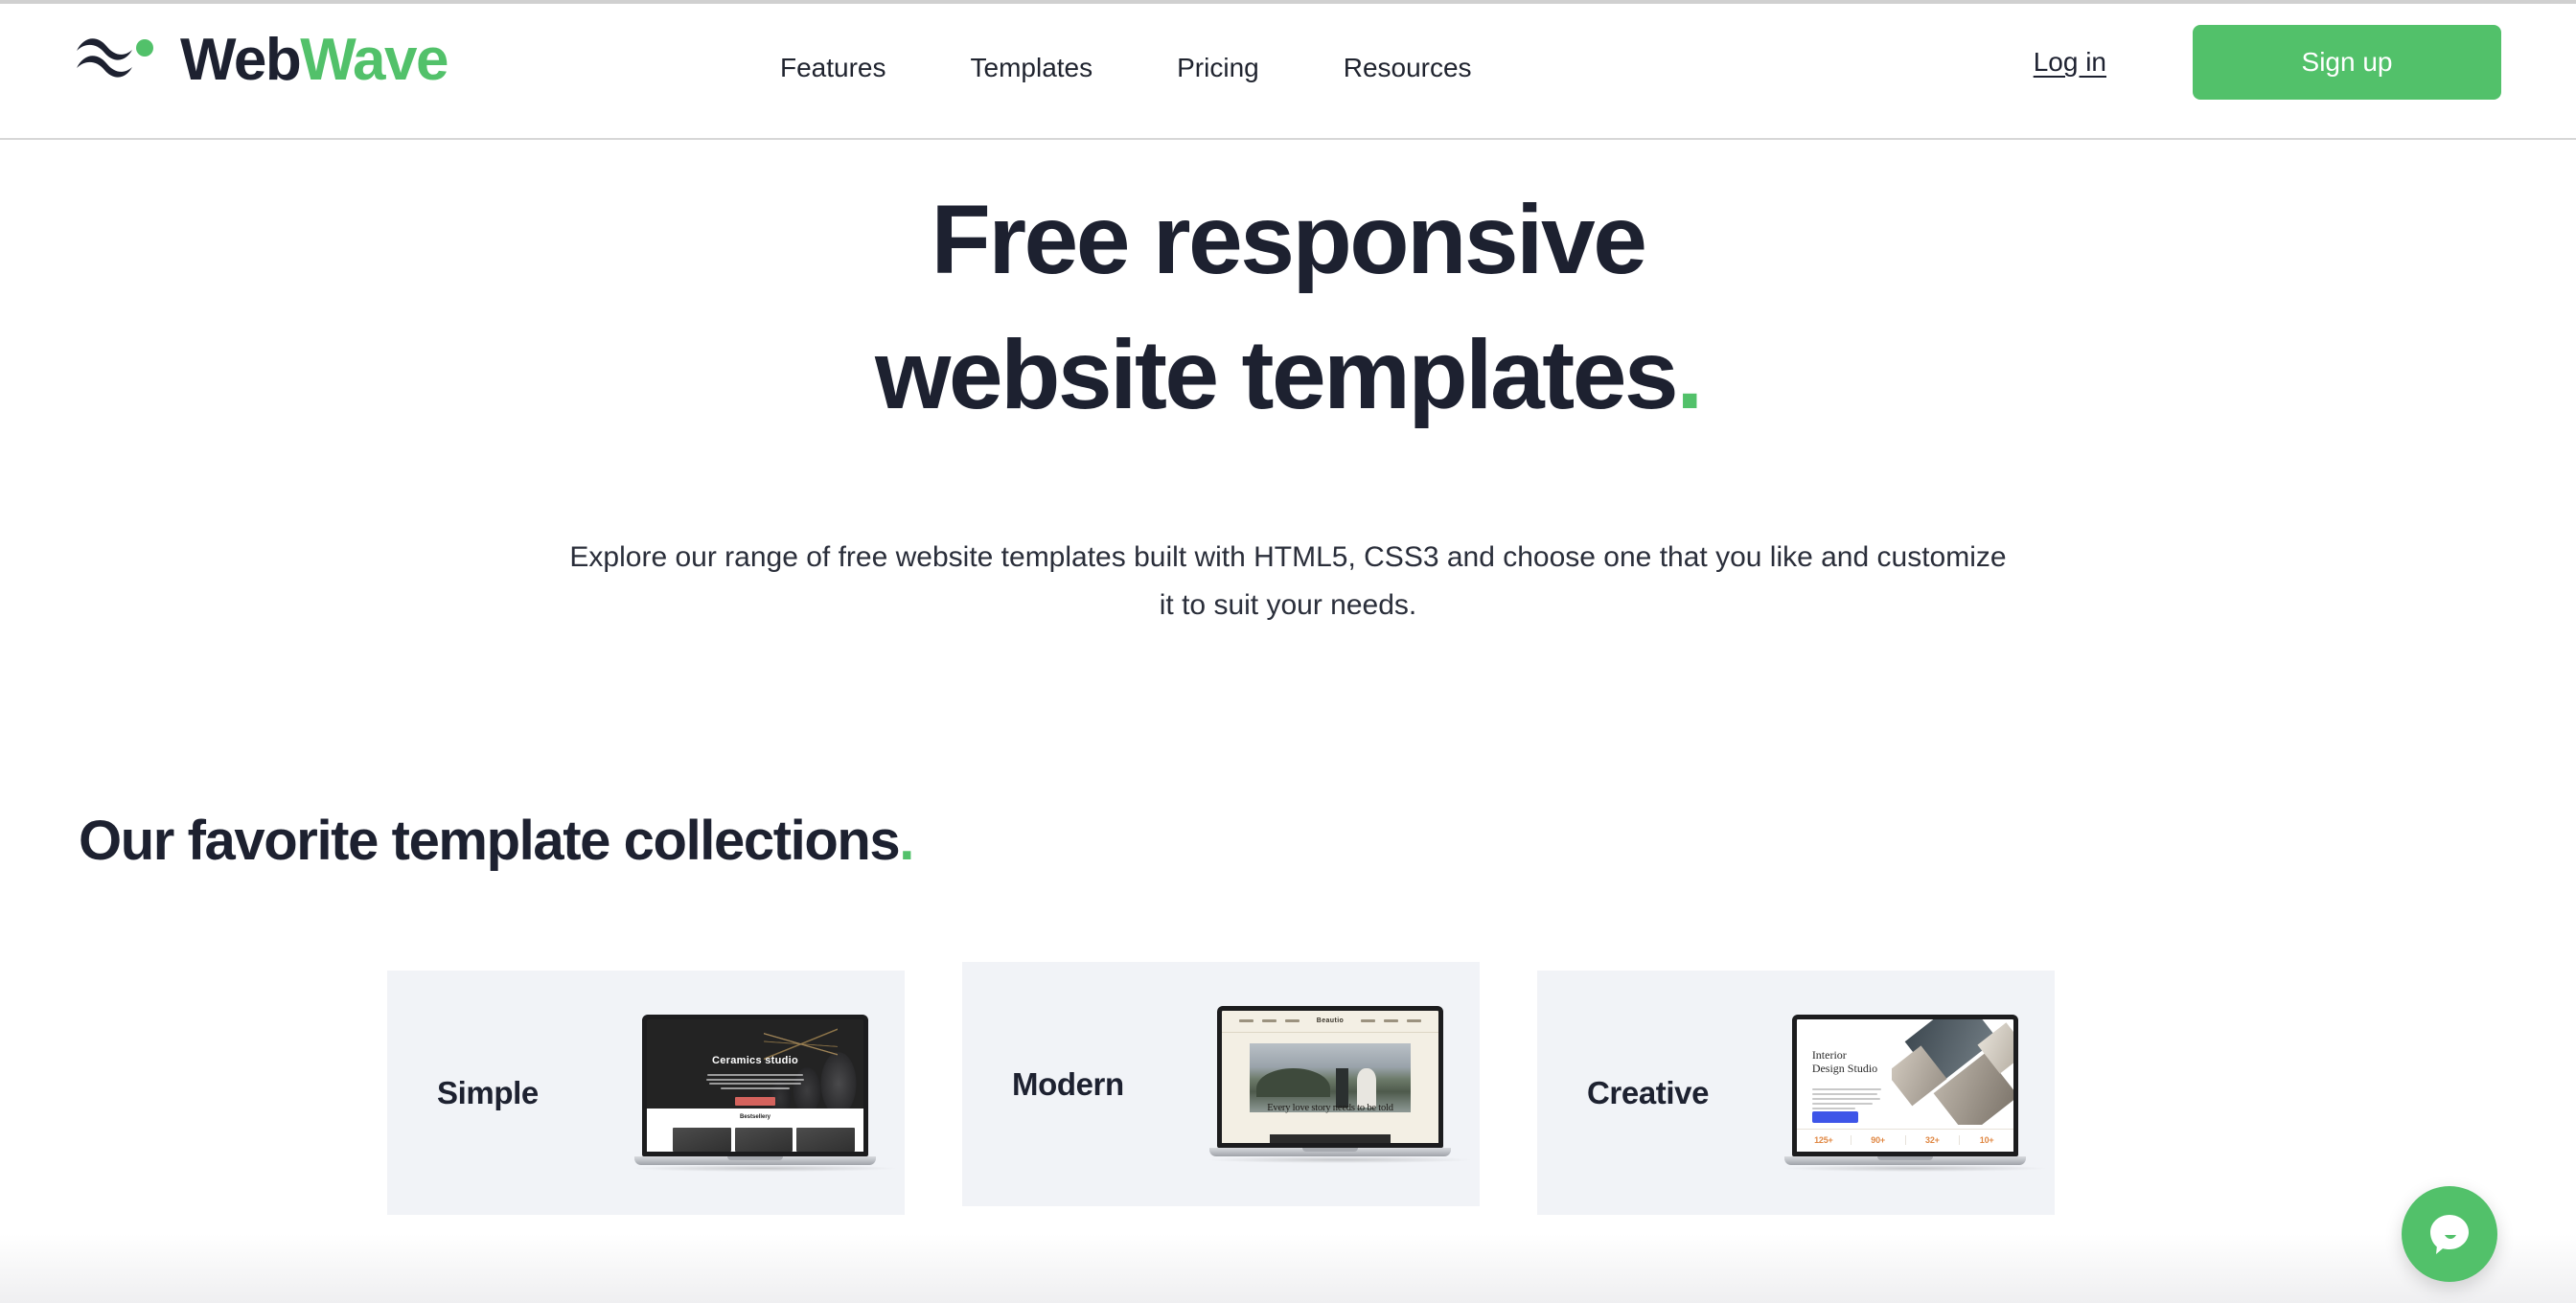 Image resolution: width=2576 pixels, height=1303 pixels. I want to click on main-navigation: Features Templates Pricing Resources, so click(1126, 68).